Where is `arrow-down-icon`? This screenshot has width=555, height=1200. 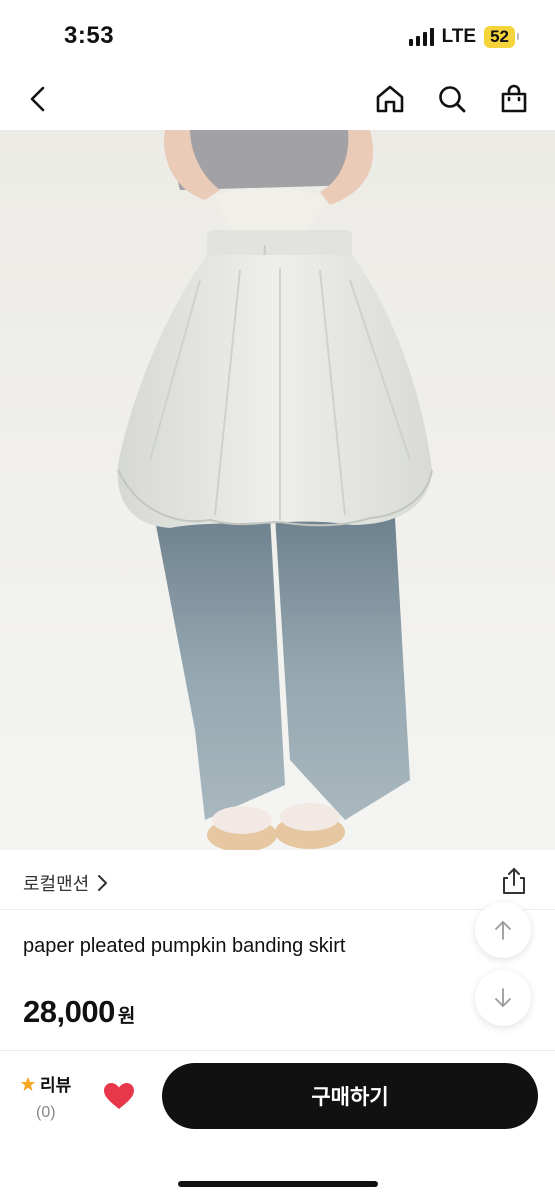 arrow-down-icon is located at coordinates (503, 997).